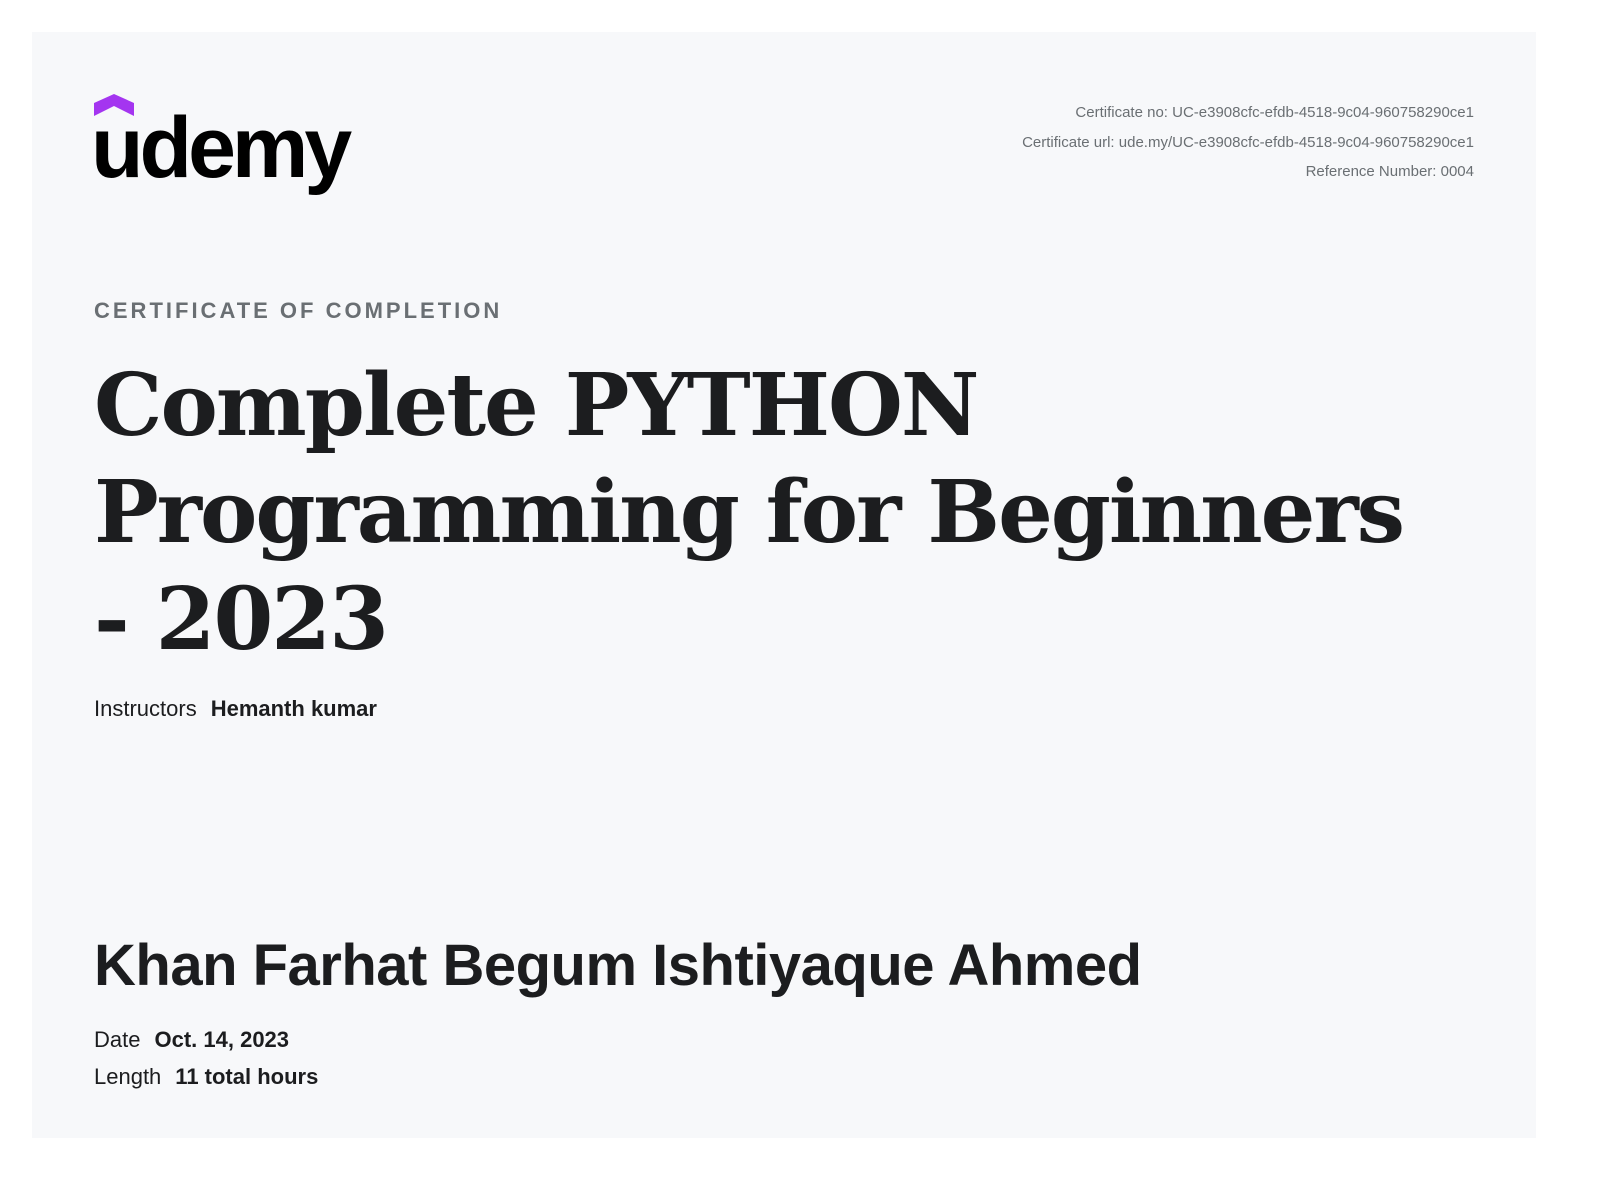  I want to click on certificate-heading: CERTIFICATE OF COMPLETION, so click(298, 310).